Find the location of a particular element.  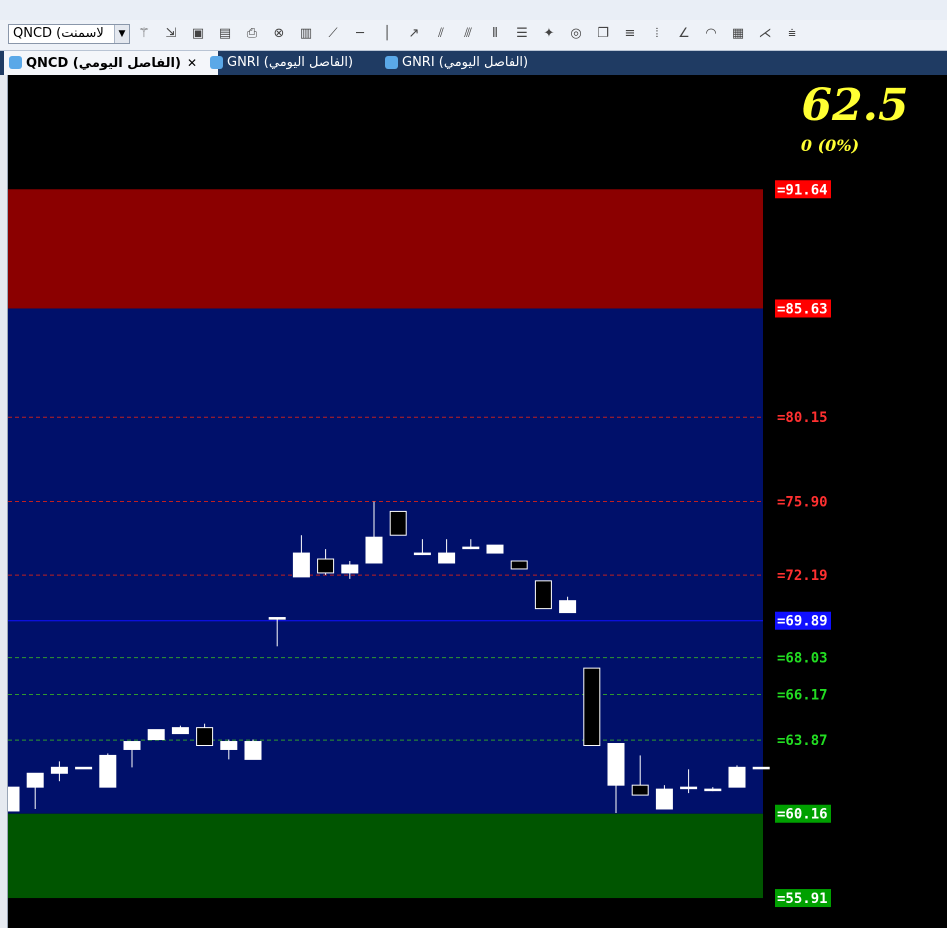

level-label-text: =72.19 is located at coordinates (802, 576).